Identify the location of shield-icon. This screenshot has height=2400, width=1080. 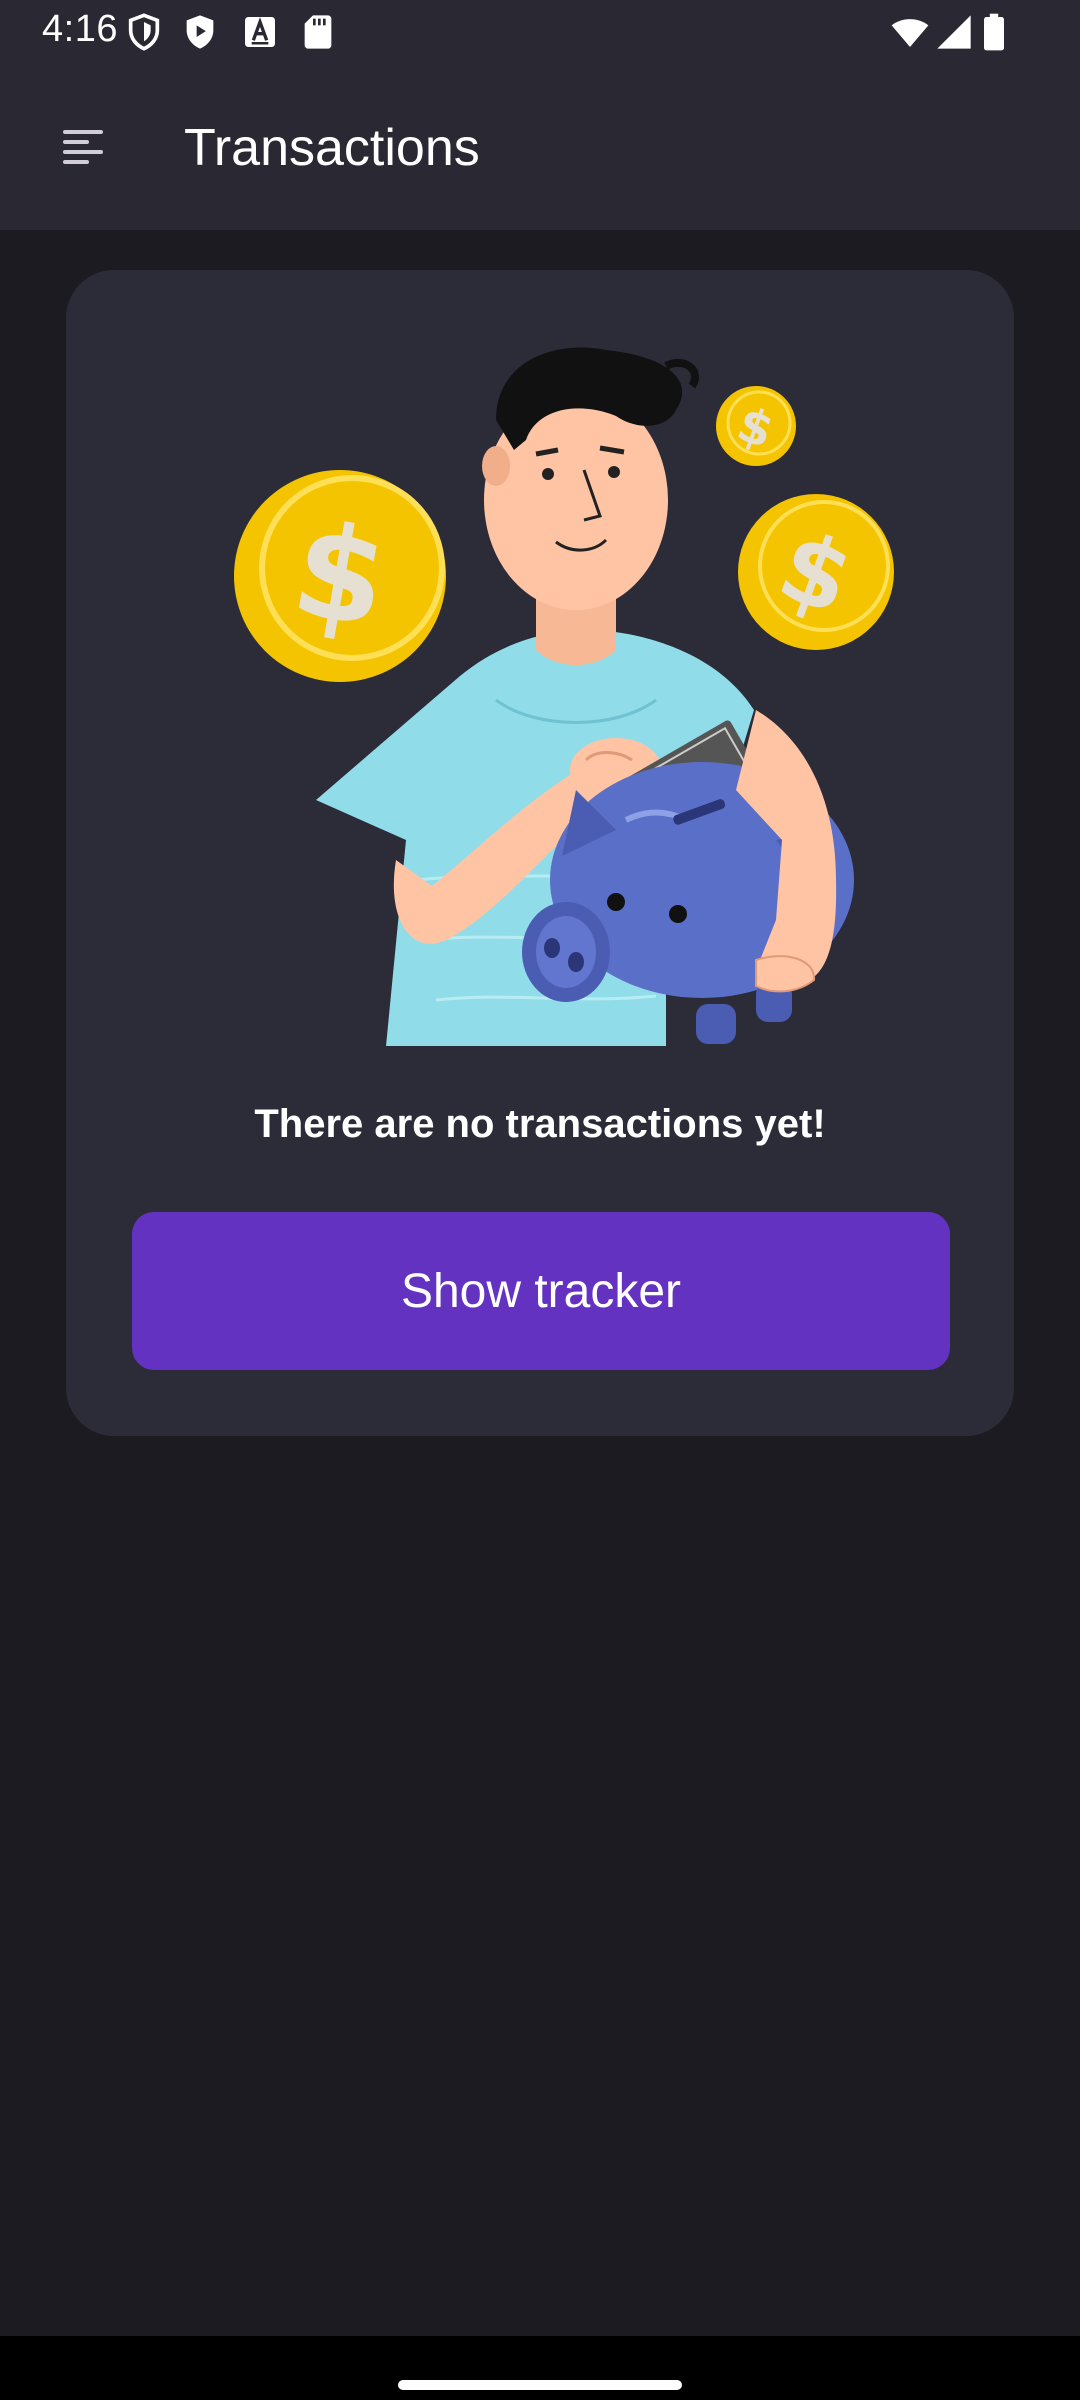
(144, 32).